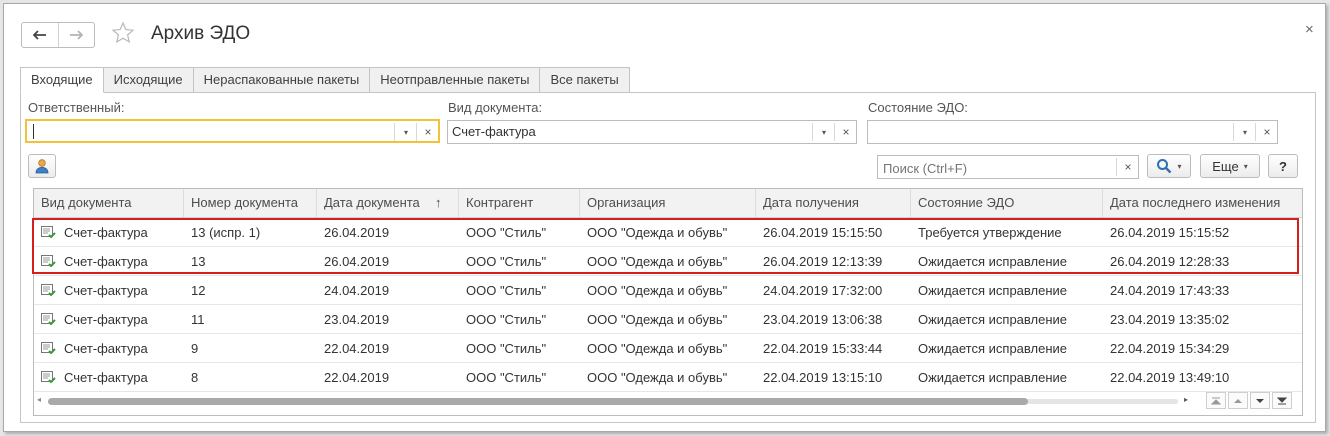 Image resolution: width=1330 pixels, height=436 pixels. I want to click on column-header-received-date: Дата получения, so click(833, 203).